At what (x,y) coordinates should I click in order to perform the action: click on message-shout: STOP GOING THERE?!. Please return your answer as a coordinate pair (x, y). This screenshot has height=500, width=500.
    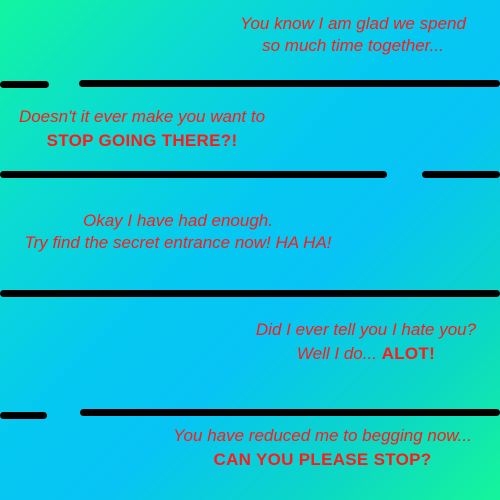
    Looking at the image, I should click on (142, 140).